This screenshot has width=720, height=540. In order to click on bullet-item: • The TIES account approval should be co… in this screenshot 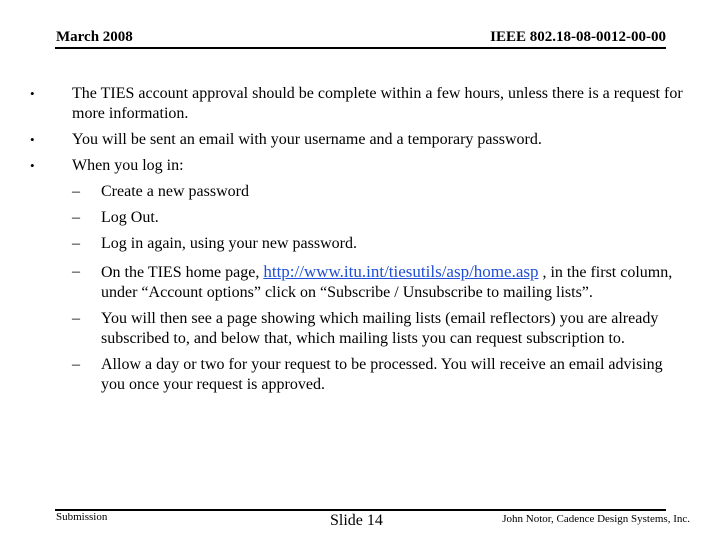, I will do `click(360, 104)`.